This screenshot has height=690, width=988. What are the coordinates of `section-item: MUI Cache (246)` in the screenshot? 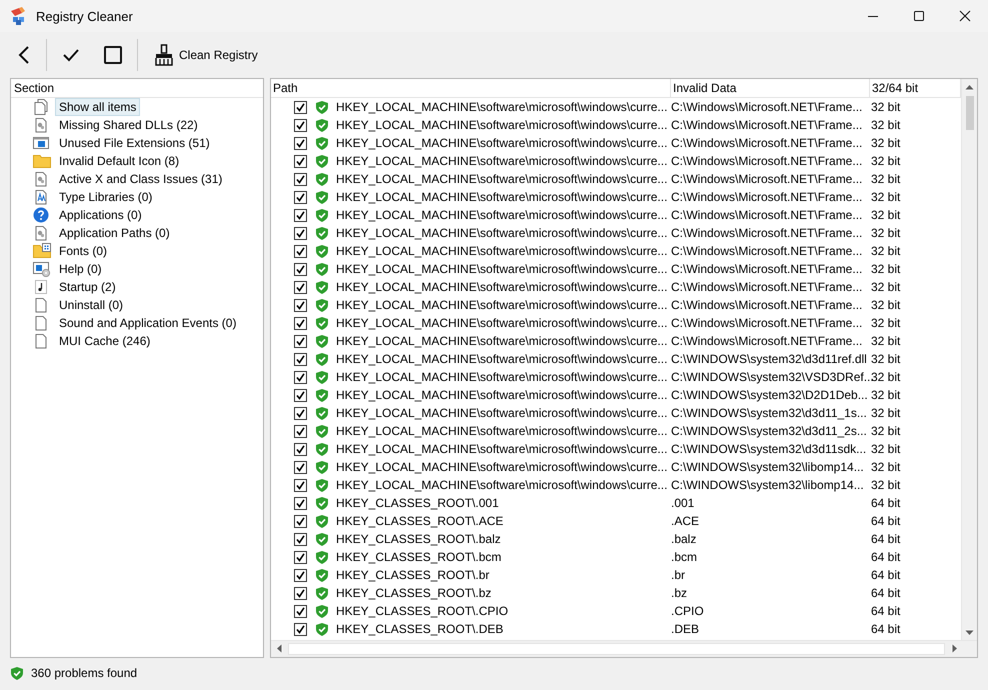 It's located at (104, 341).